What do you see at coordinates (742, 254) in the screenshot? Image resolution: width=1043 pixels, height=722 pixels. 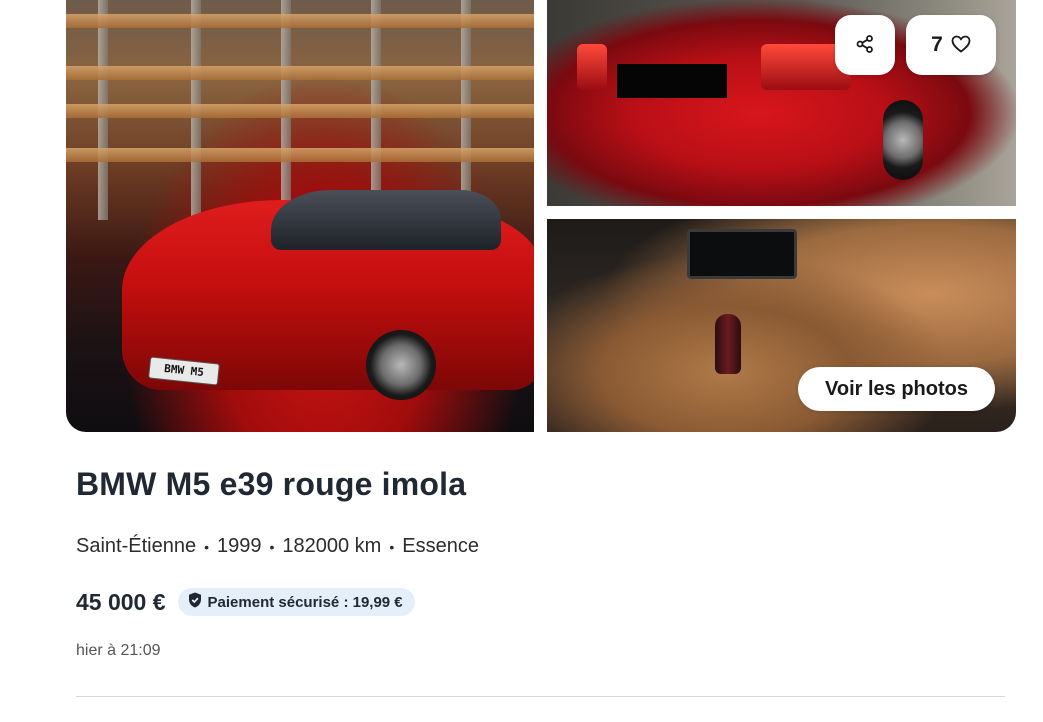 I see `dashboard-screen` at bounding box center [742, 254].